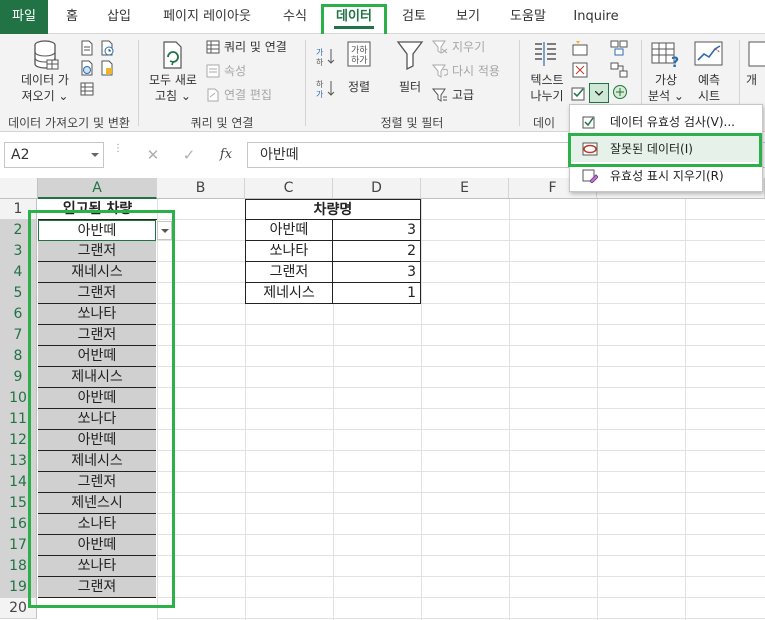 The width and height of the screenshot is (765, 620). I want to click on existing-connections-icon, so click(107, 68).